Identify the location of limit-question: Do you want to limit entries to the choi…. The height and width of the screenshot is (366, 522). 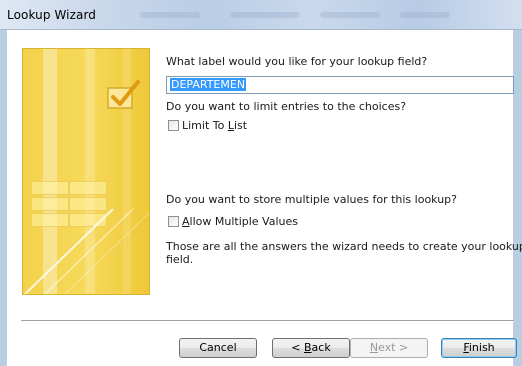
(286, 106).